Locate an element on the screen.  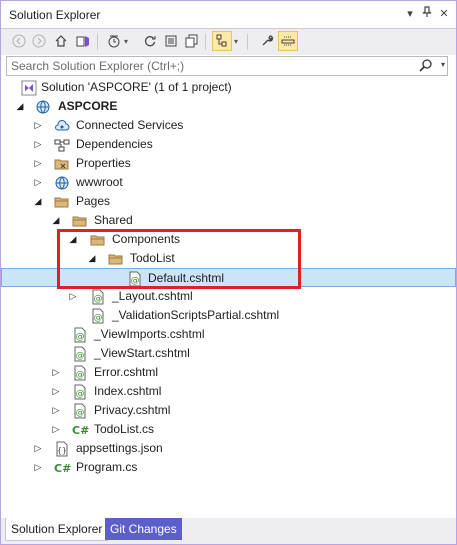
properties-wrench-icon is located at coordinates (267, 41).